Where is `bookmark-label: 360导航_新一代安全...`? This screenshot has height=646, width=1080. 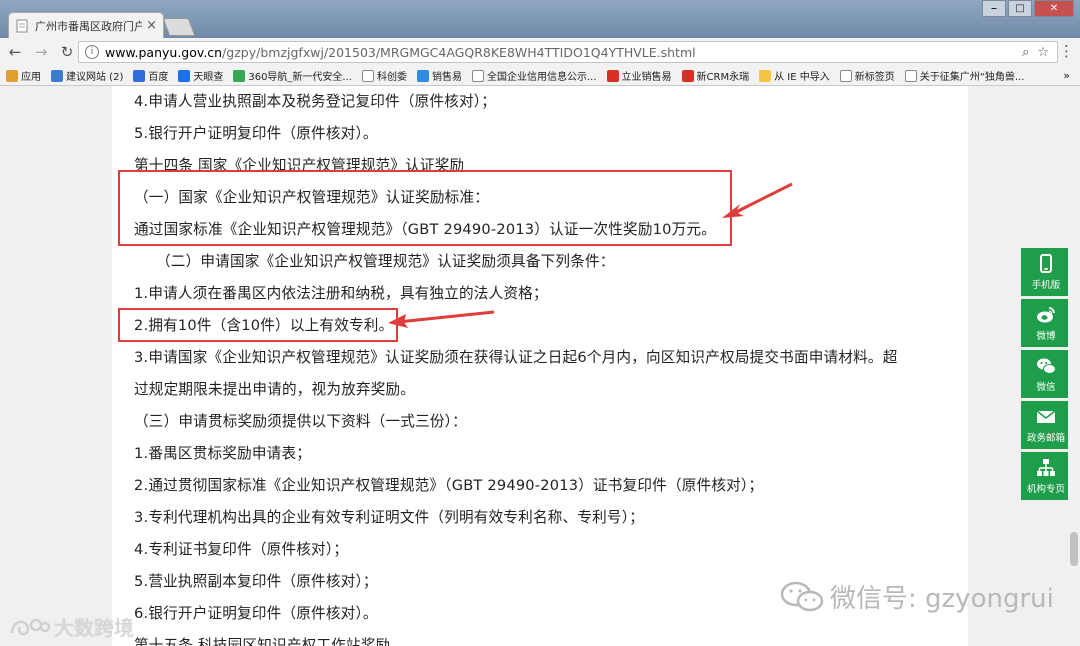 bookmark-label: 360导航_新一代安全... is located at coordinates (300, 77).